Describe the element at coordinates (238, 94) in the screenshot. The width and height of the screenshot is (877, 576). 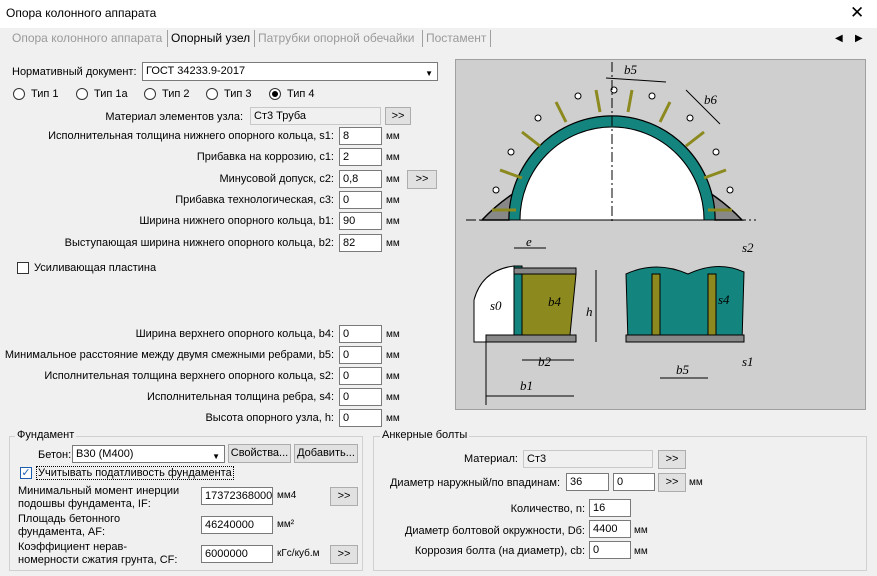
I see `radio-type3-label: Тип 3` at that location.